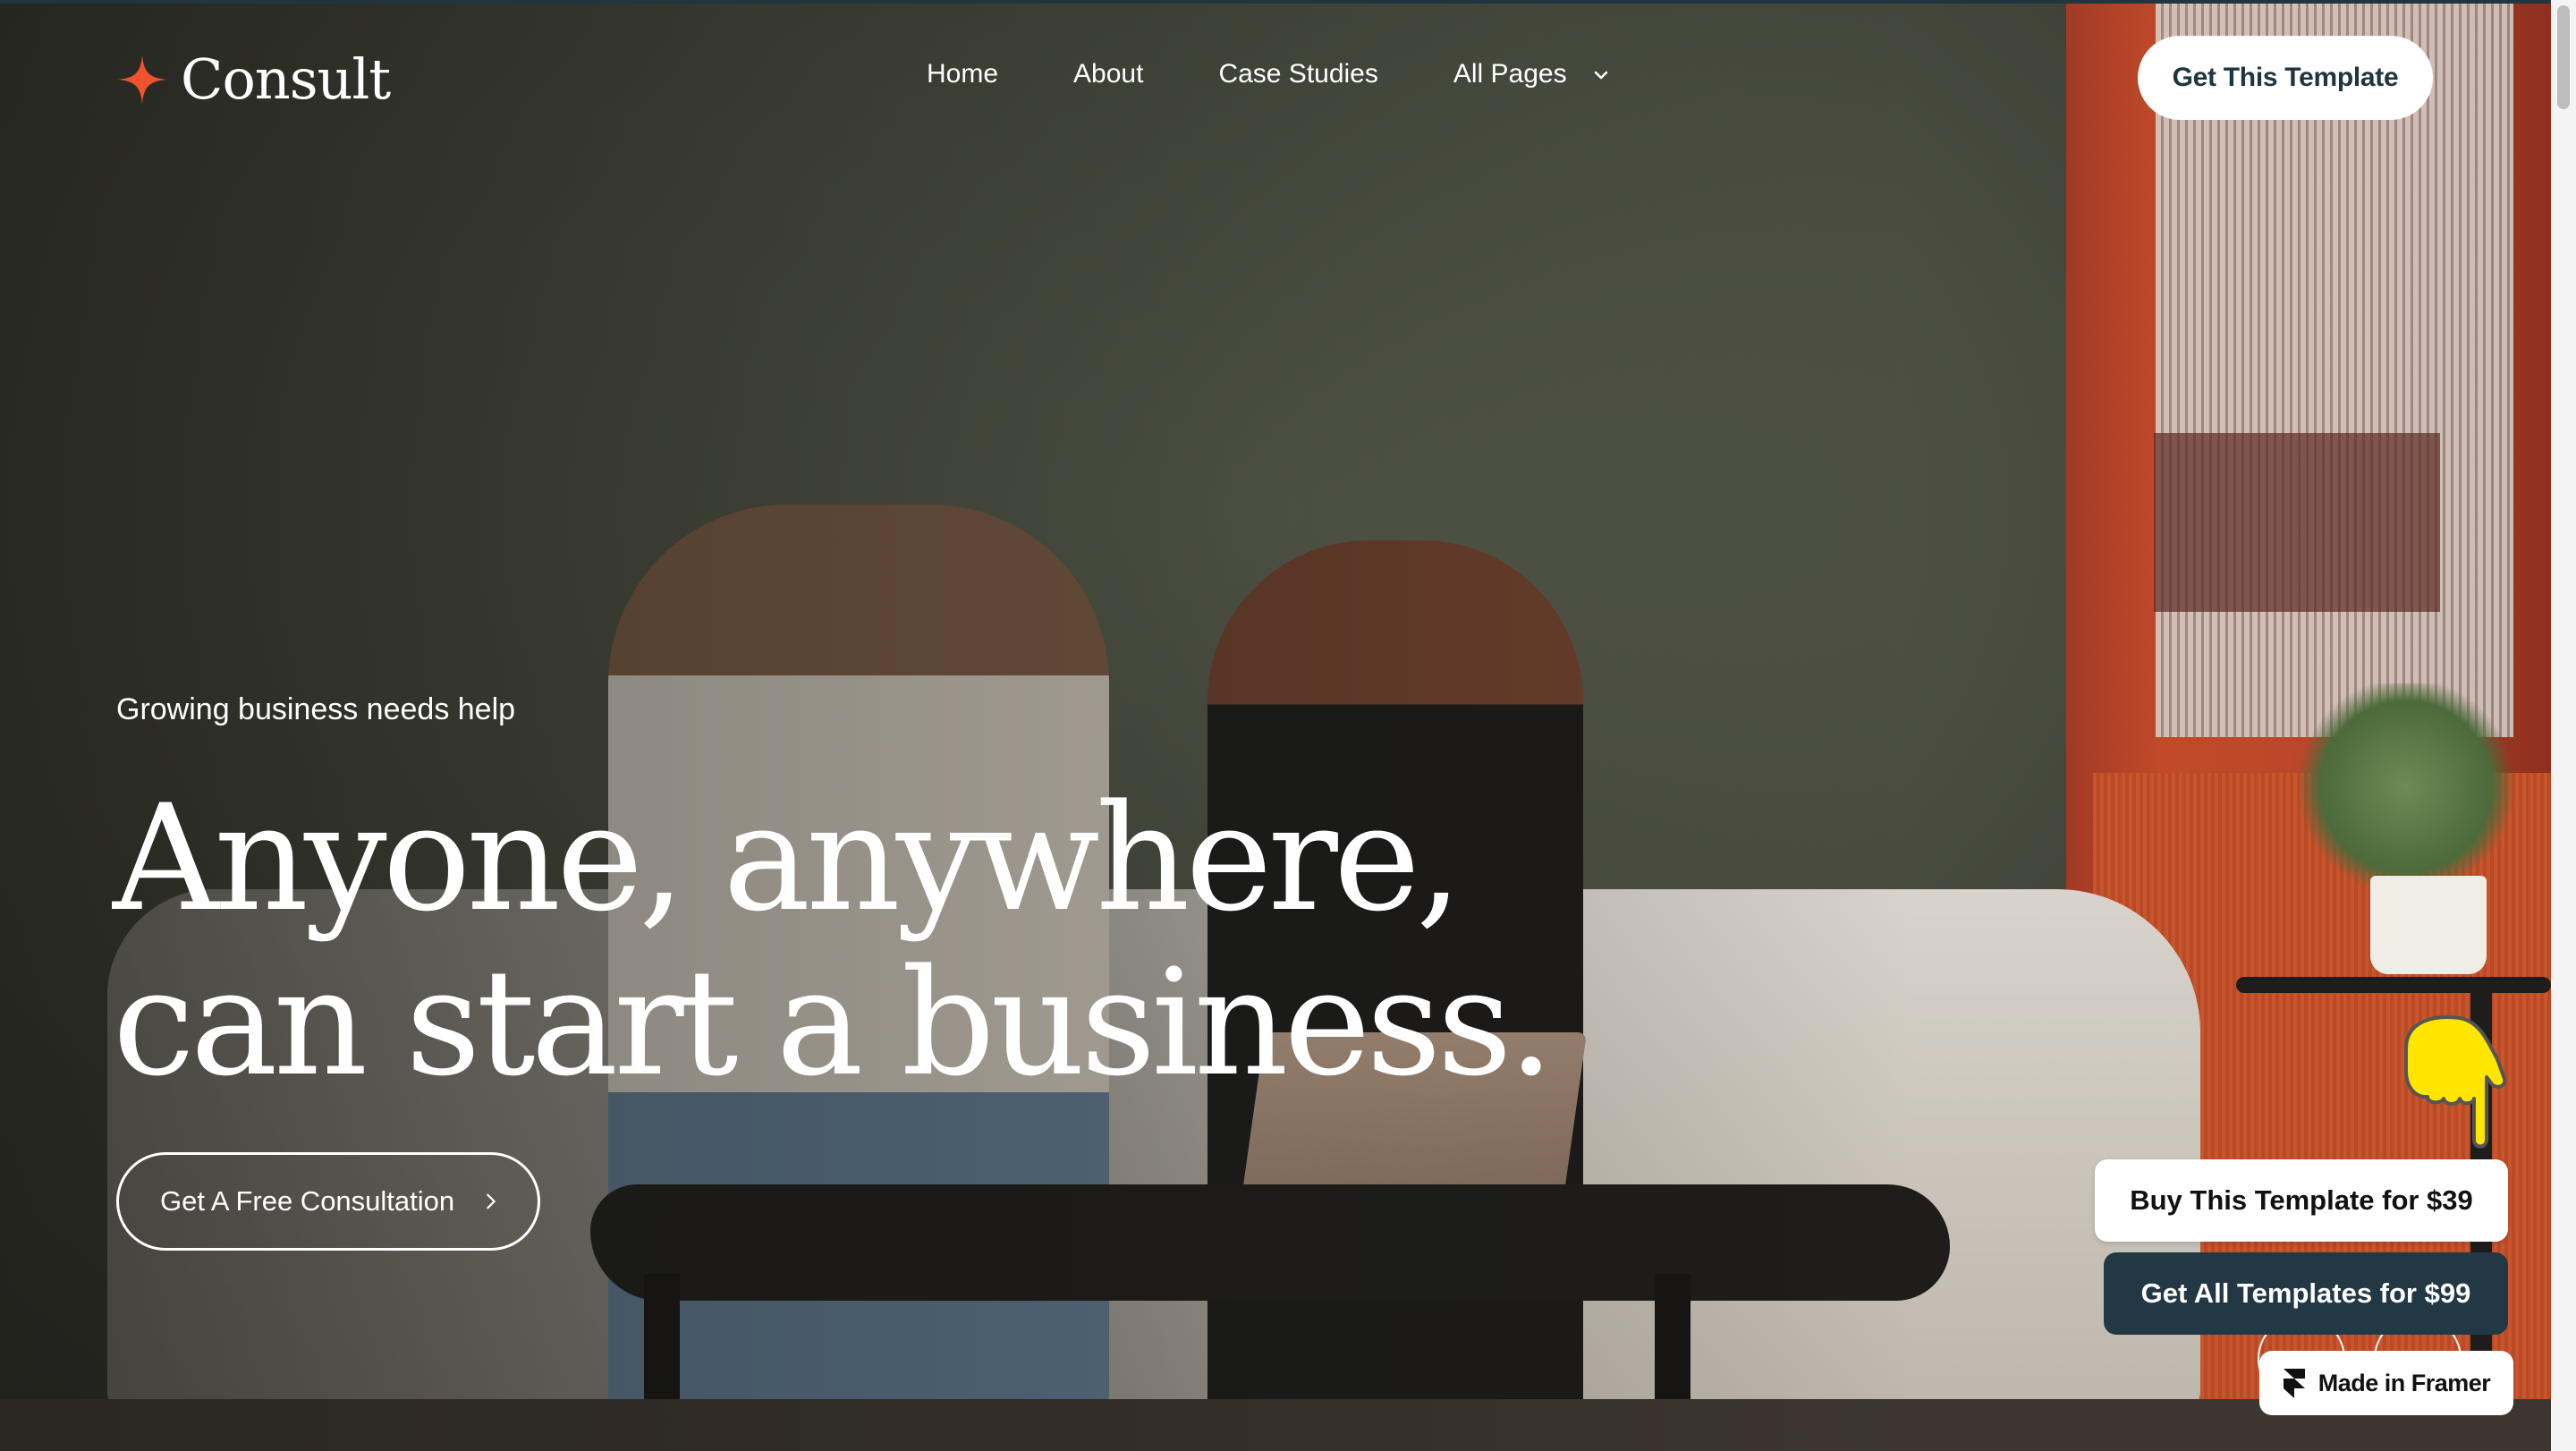  I want to click on cta-label: Get A Free Consultation, so click(307, 1201).